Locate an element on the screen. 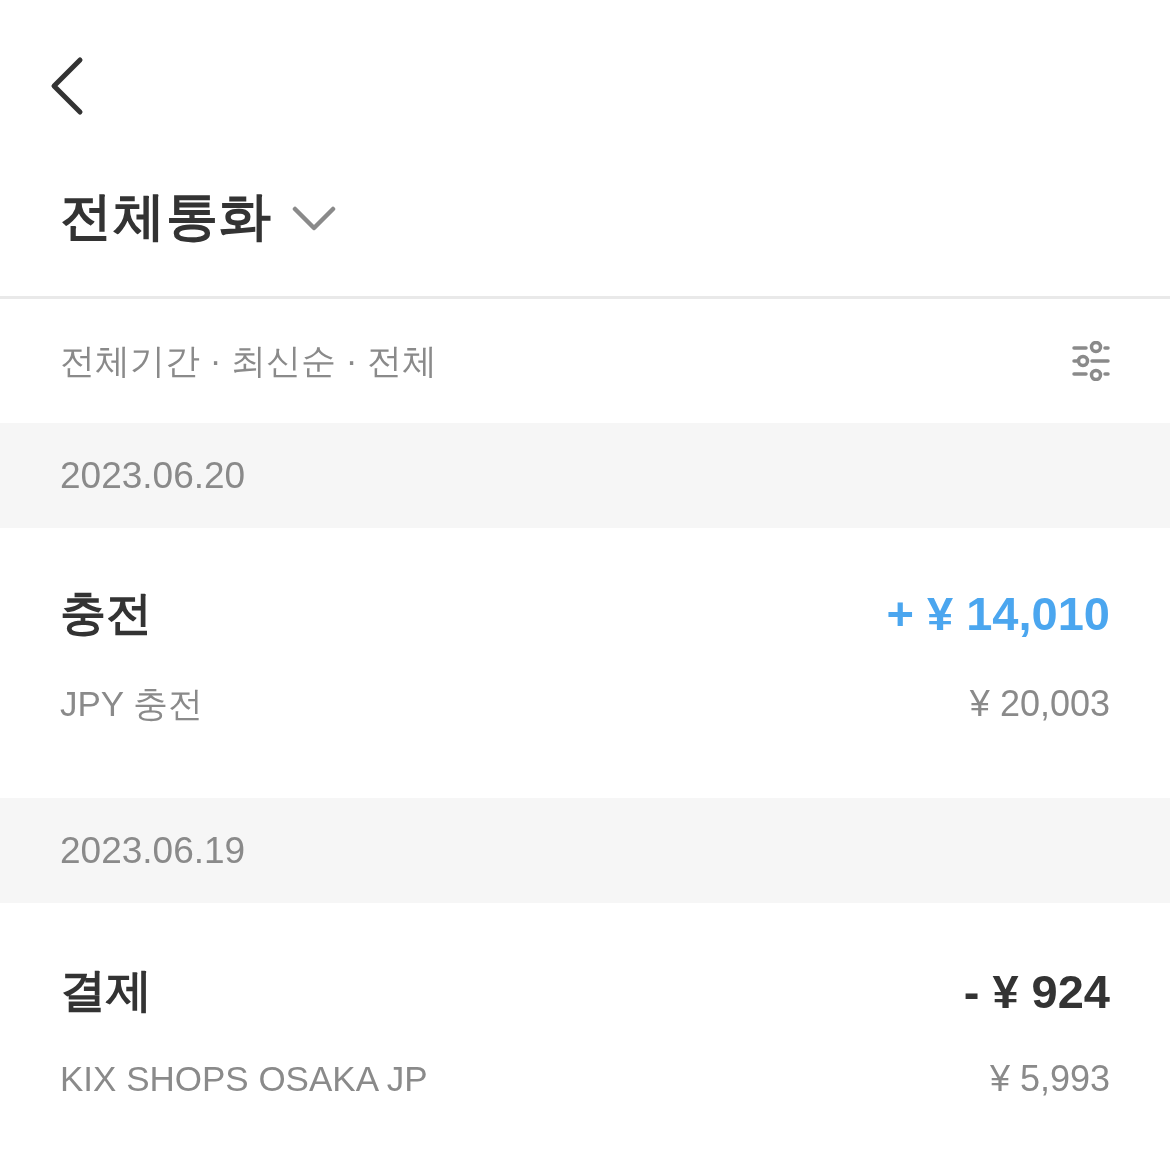 The image size is (1170, 1164). sliders-icon is located at coordinates (1091, 361).